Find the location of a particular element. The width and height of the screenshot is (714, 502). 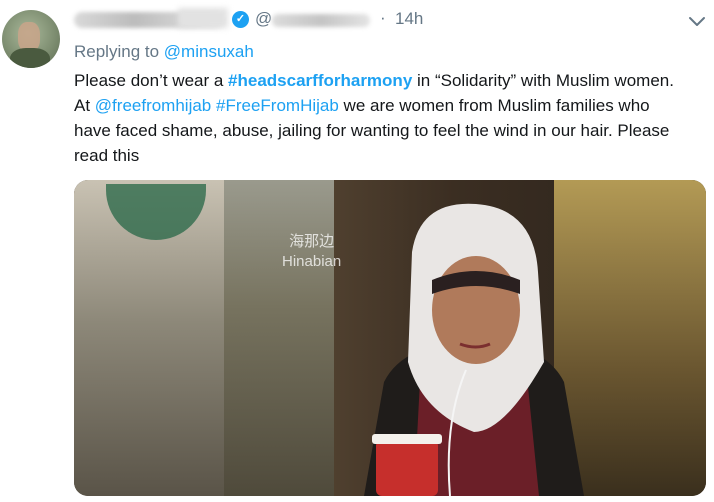

tweet-text-segment: we are women from Muslim families who is located at coordinates (494, 105).